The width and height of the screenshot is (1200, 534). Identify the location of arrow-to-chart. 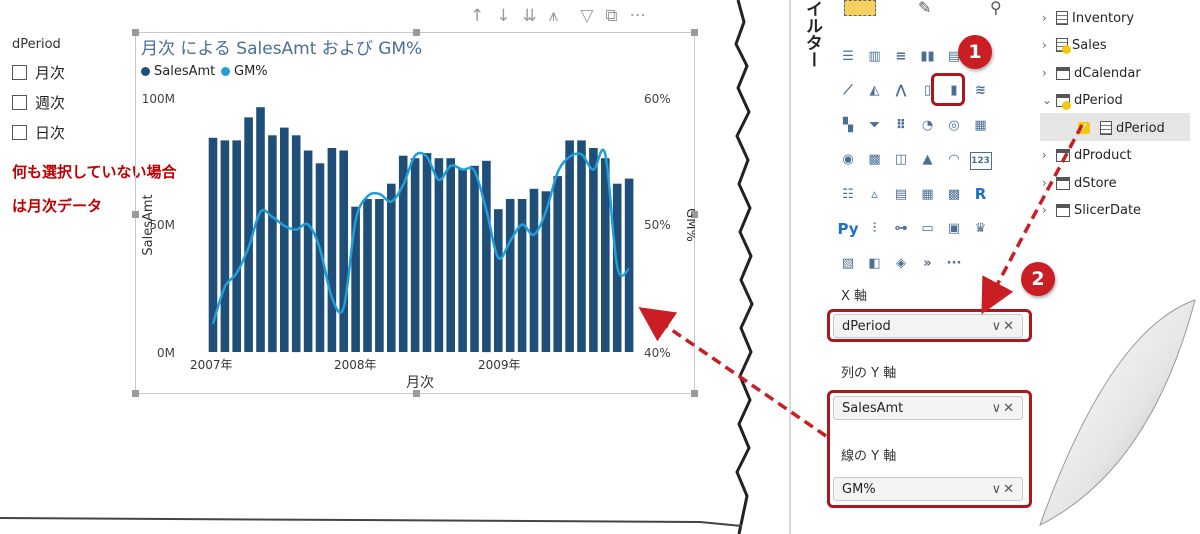
(732, 372).